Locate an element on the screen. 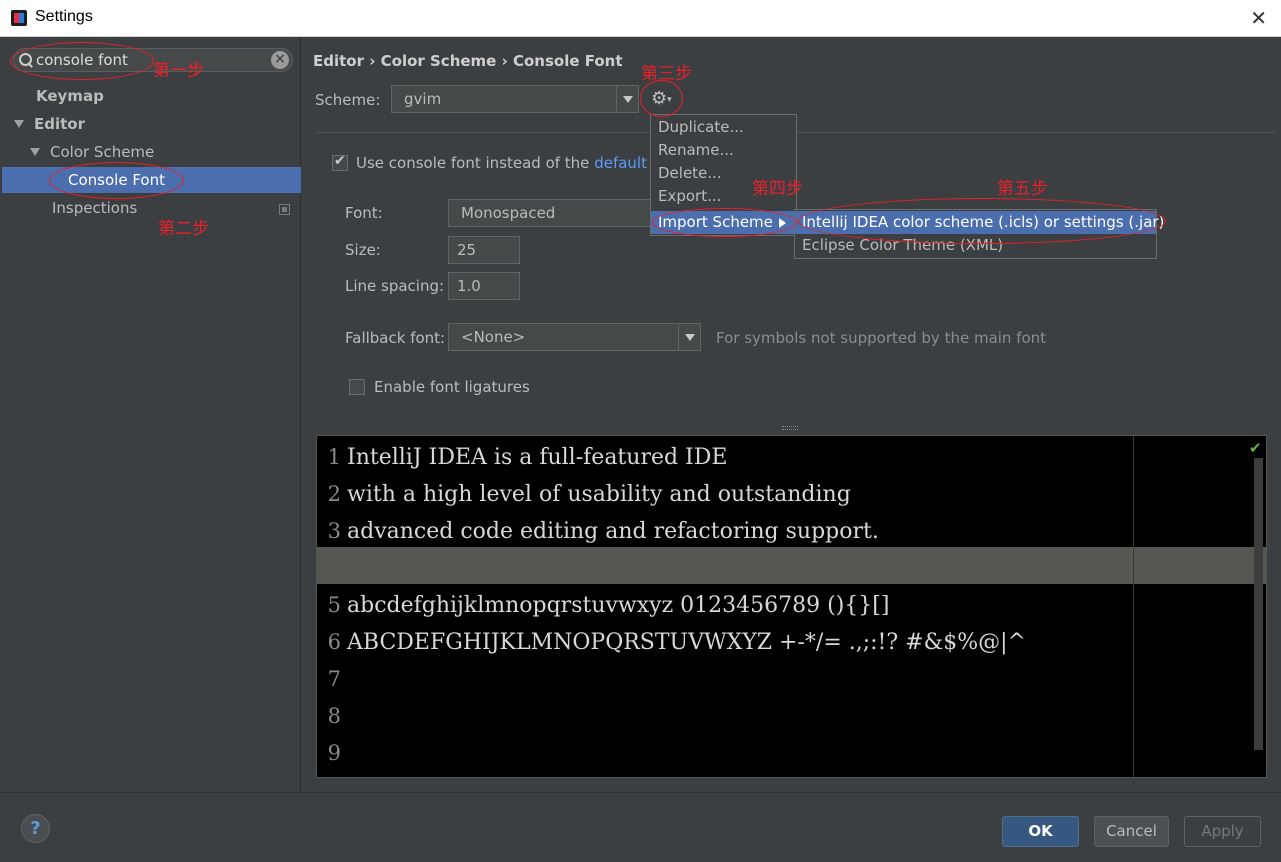  tree-item-keymap: Keymap is located at coordinates (70, 96).